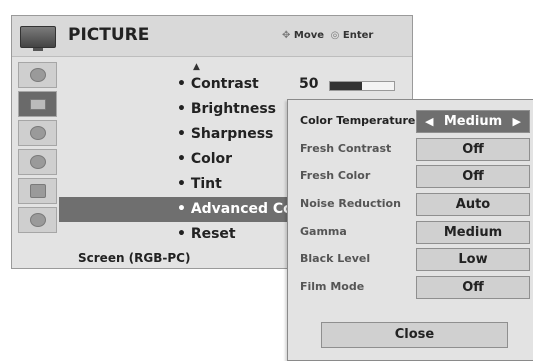  I want to click on menu-item-label: • Advanced Co, so click(235, 209).